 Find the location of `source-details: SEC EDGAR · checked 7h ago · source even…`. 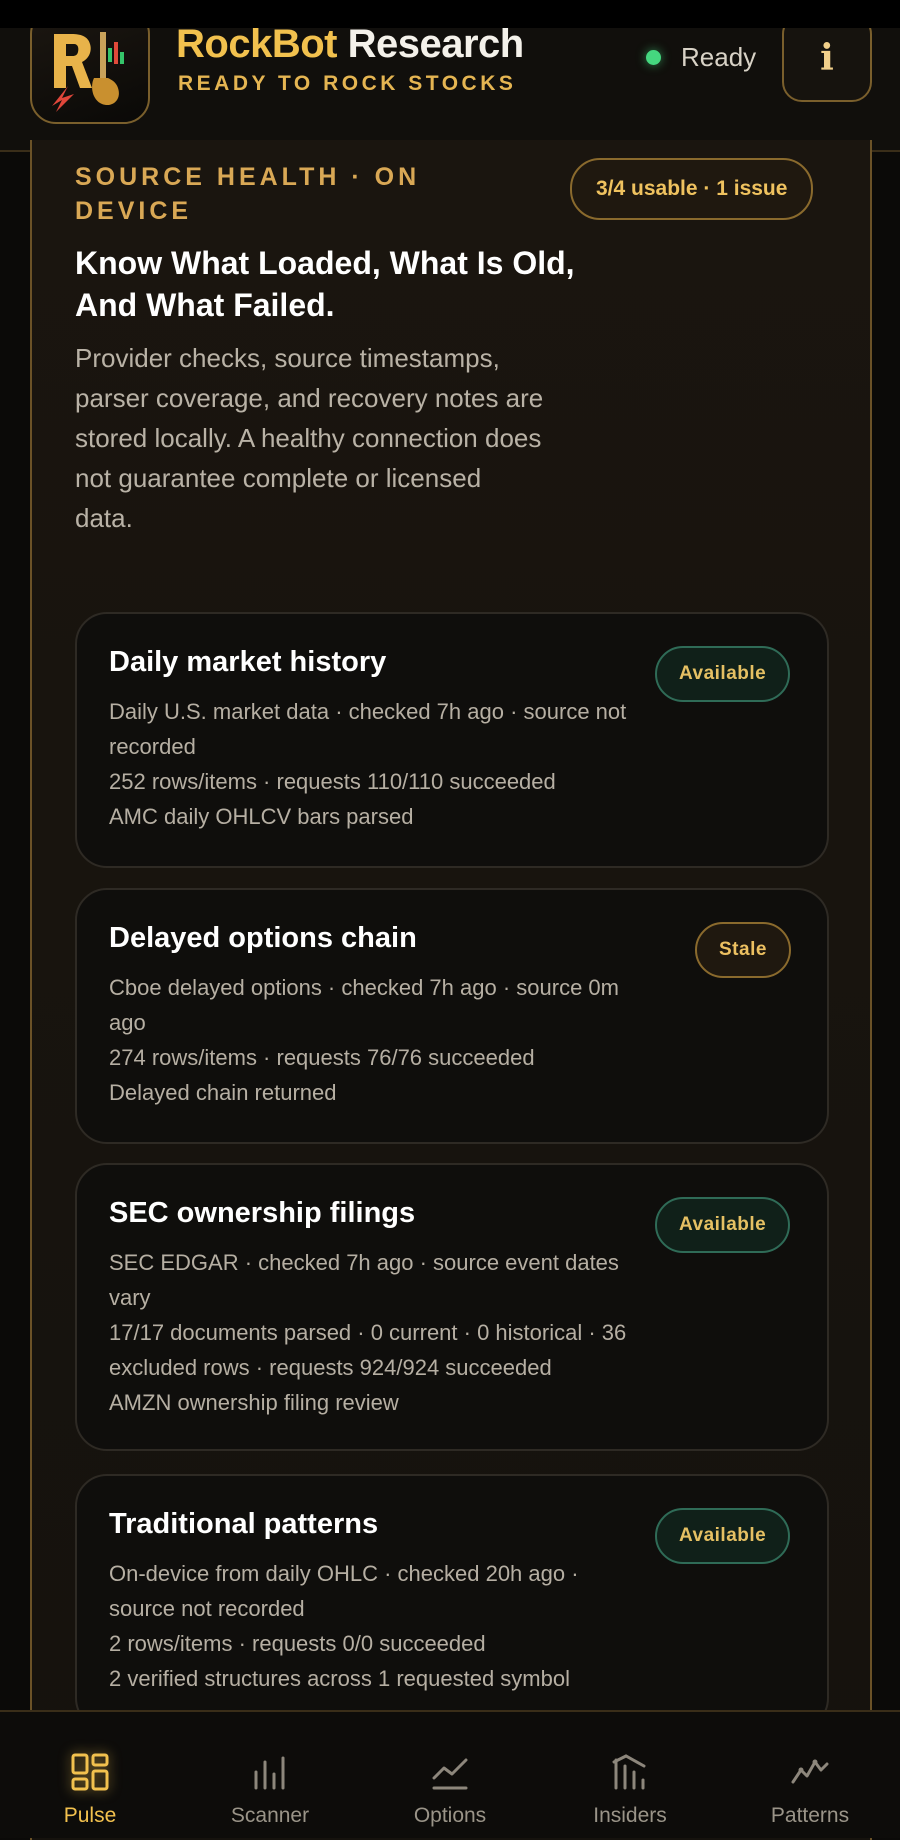

source-details: SEC EDGAR · checked 7h ago · source even… is located at coordinates (374, 1332).